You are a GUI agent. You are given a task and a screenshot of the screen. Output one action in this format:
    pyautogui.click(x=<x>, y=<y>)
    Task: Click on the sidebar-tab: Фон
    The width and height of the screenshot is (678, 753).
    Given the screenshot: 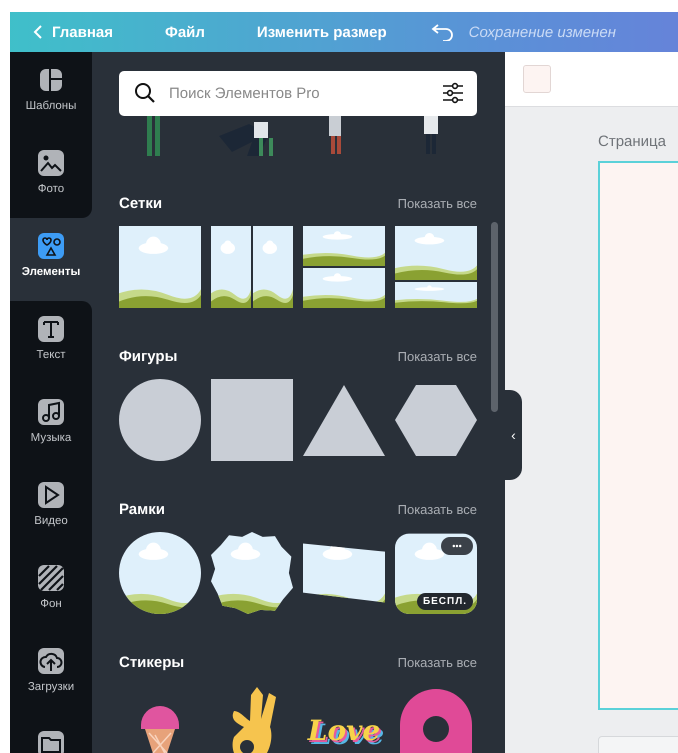 What is the action you would take?
    pyautogui.click(x=51, y=591)
    